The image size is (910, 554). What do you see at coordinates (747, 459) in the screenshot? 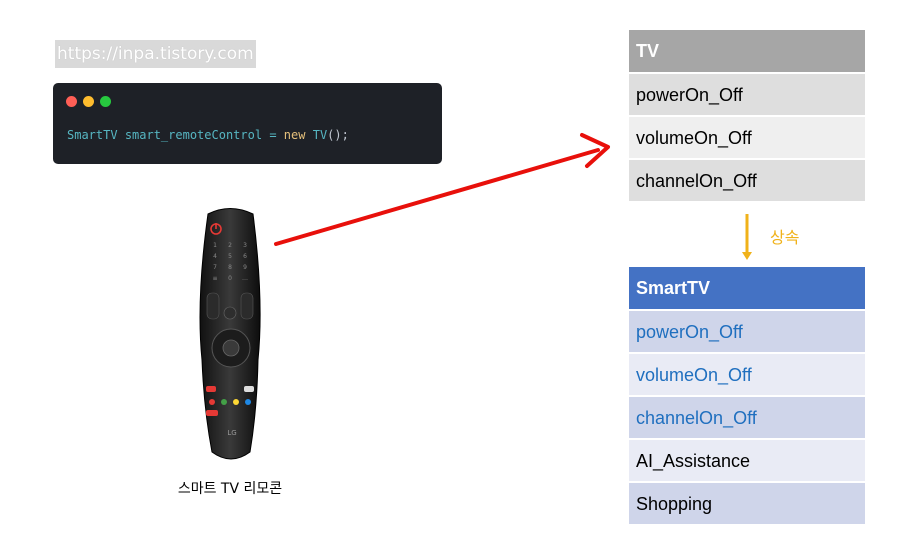
I see `smarttv-method-row: AI_Assistance` at bounding box center [747, 459].